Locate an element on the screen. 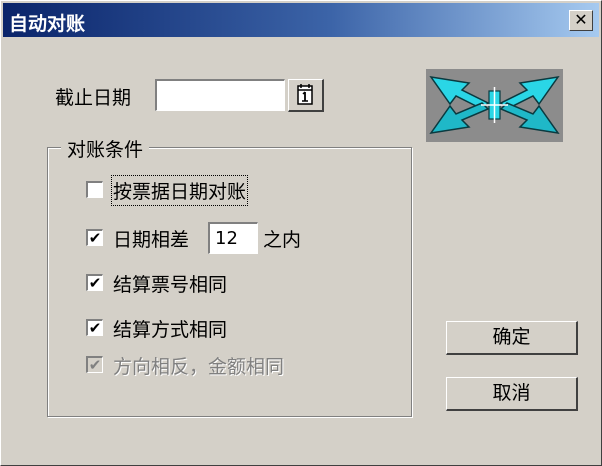  close-button: ✕ is located at coordinates (581, 20).